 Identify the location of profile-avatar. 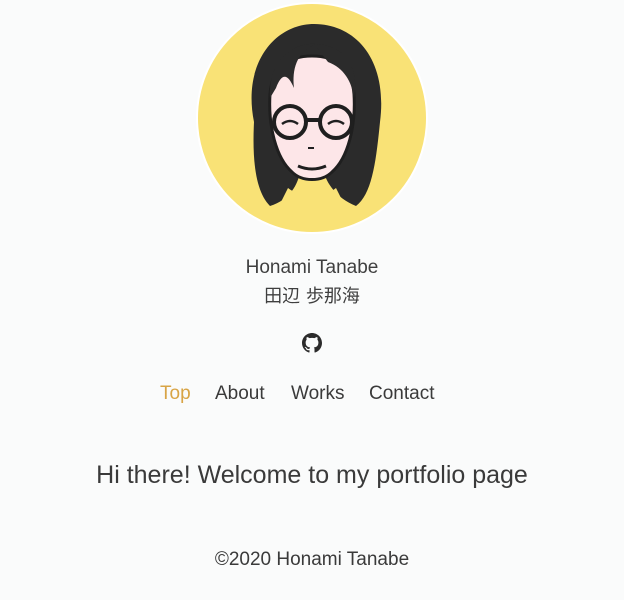
(312, 118).